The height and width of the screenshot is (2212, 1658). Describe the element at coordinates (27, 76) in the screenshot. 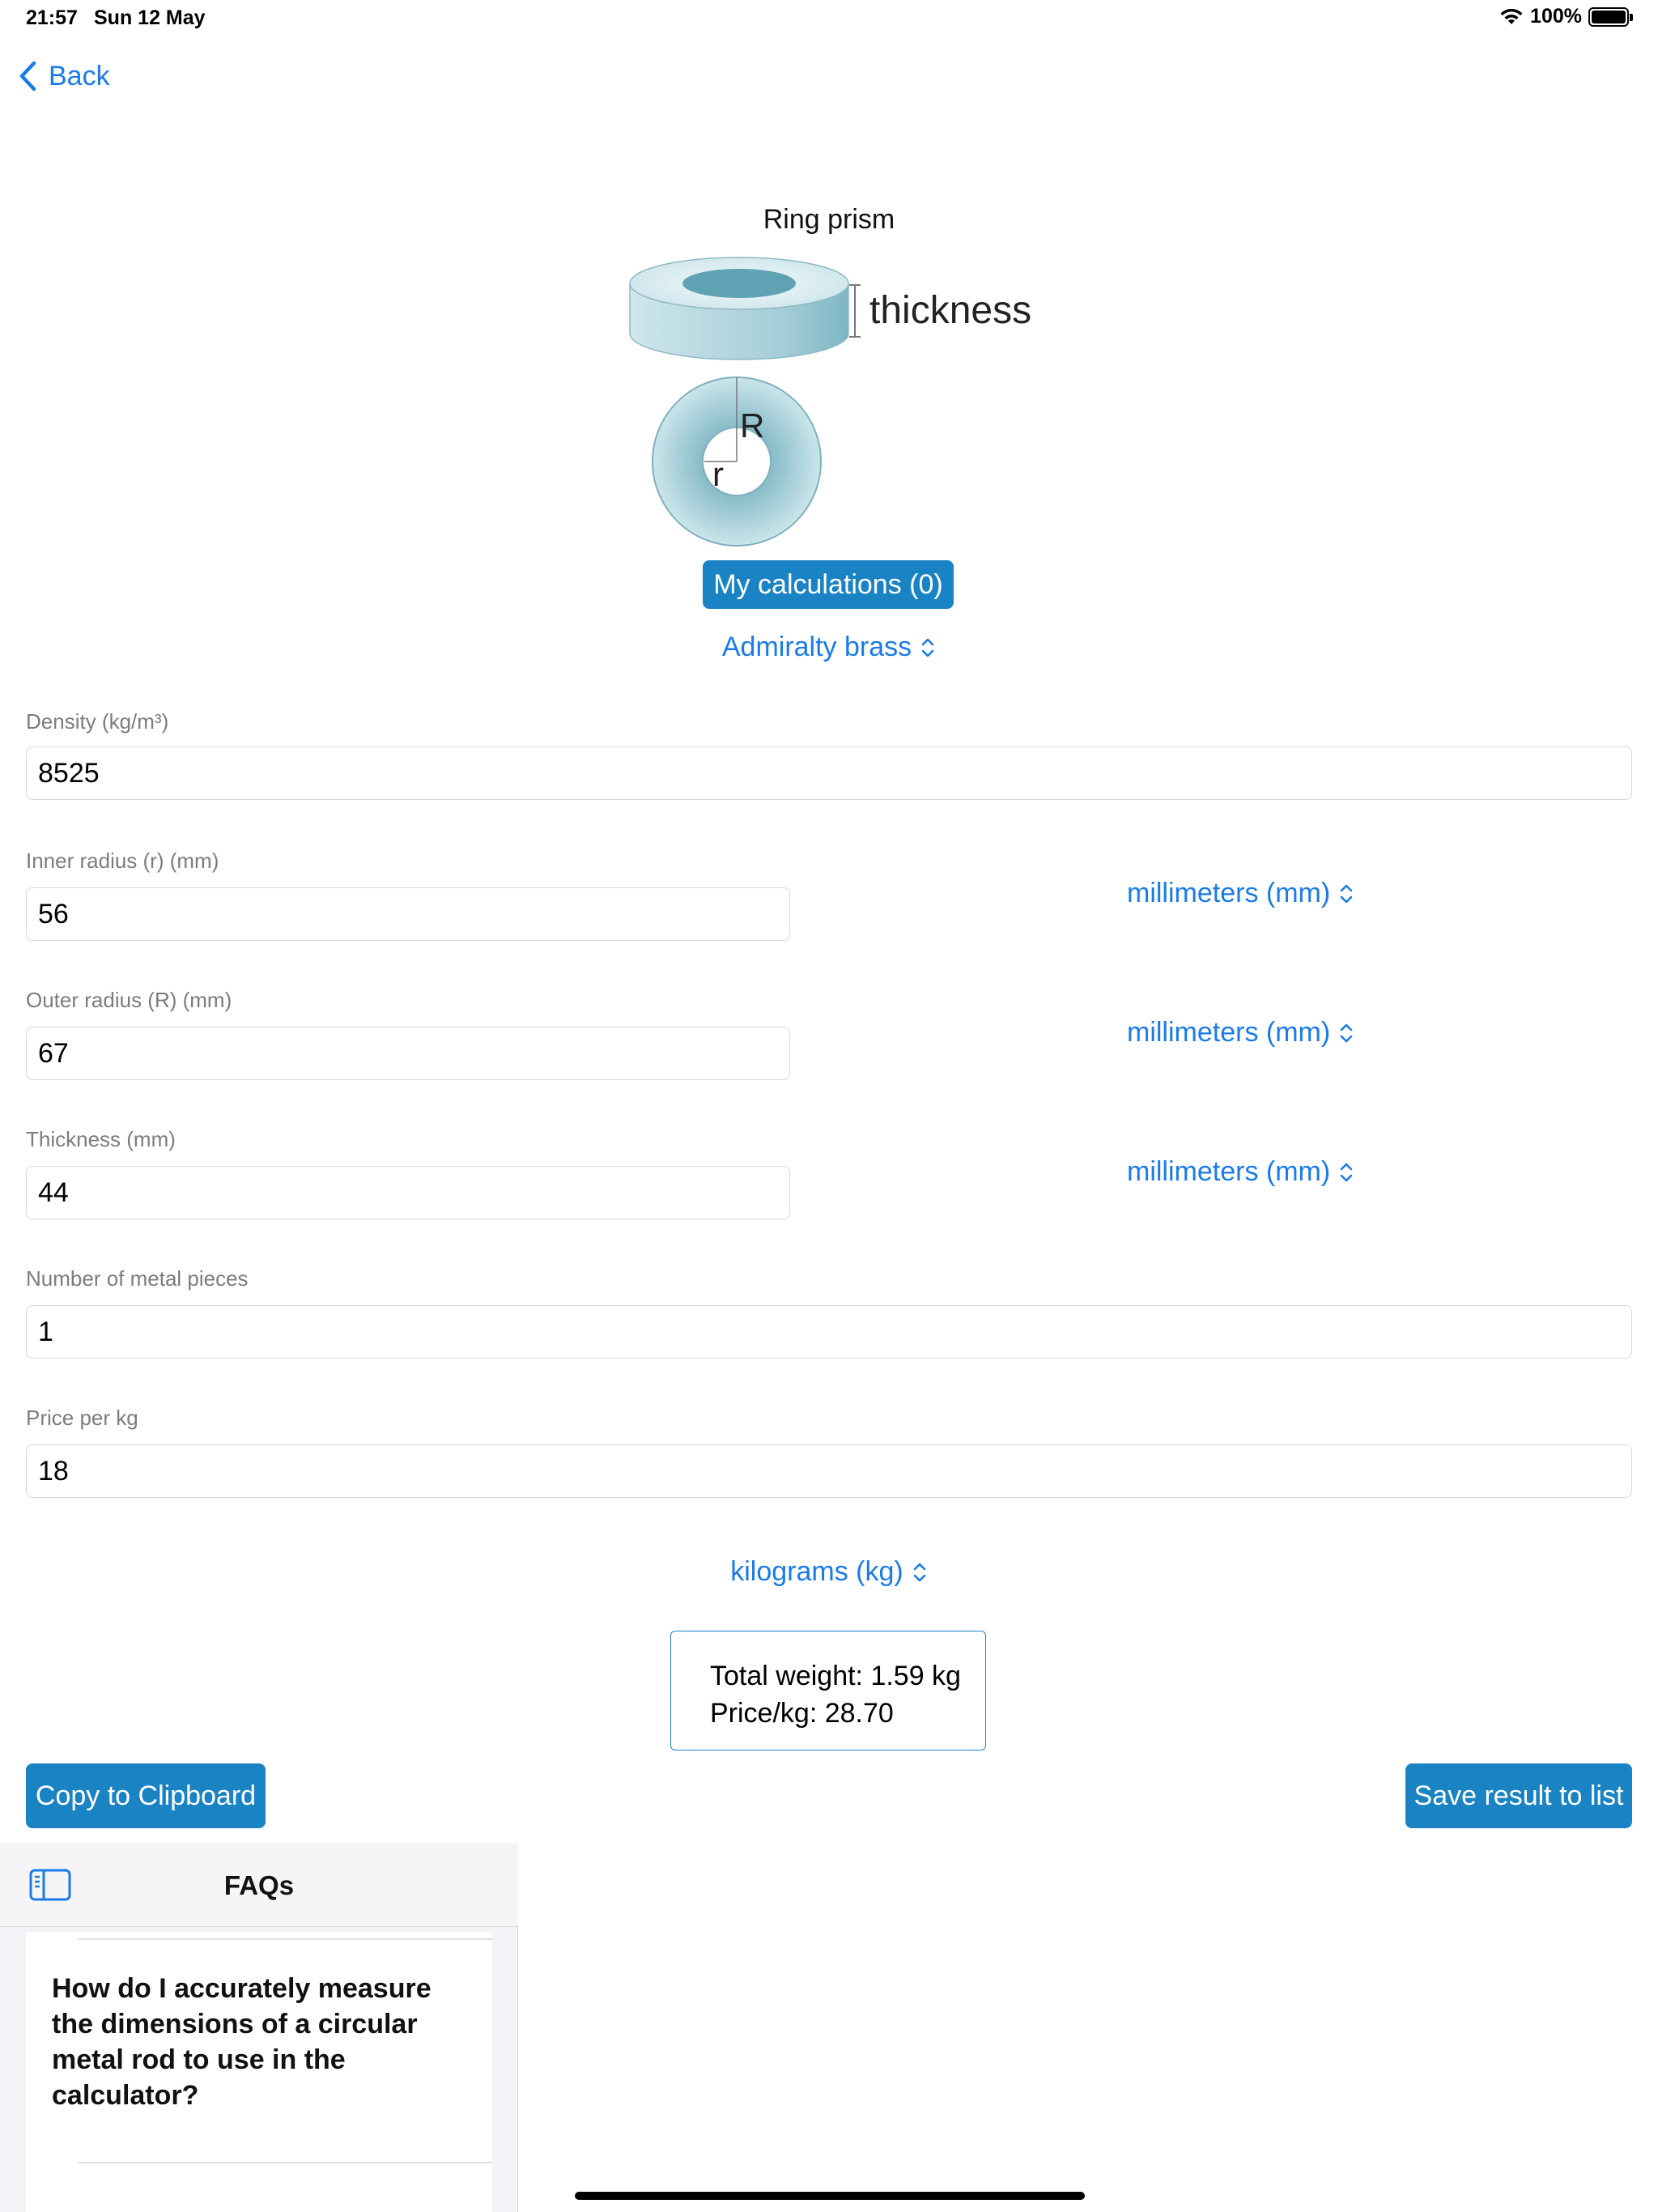

I see `chevron-left-icon` at that location.